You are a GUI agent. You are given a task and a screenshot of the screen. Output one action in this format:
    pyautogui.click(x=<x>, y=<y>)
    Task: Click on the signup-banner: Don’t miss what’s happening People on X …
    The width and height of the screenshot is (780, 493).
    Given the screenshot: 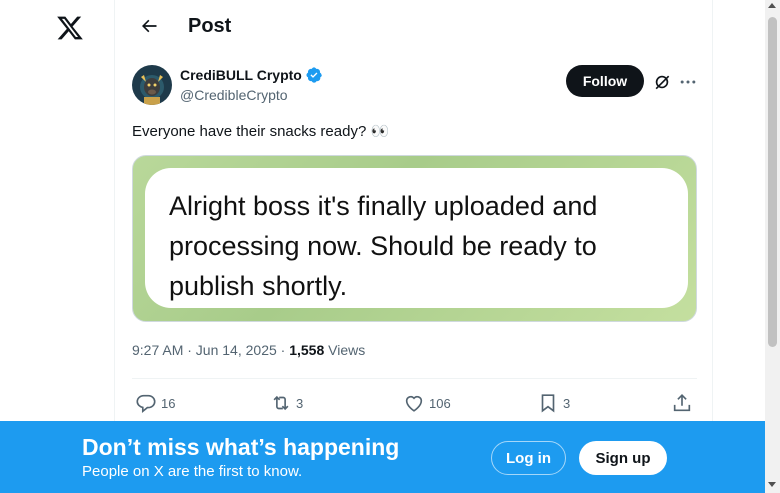 What is the action you would take?
    pyautogui.click(x=382, y=457)
    